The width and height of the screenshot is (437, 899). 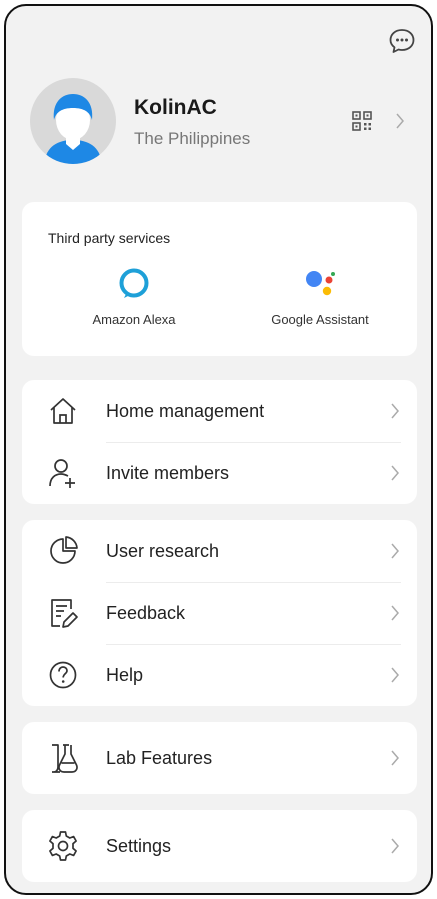 I want to click on menu-item-help: Help, so click(x=219, y=675).